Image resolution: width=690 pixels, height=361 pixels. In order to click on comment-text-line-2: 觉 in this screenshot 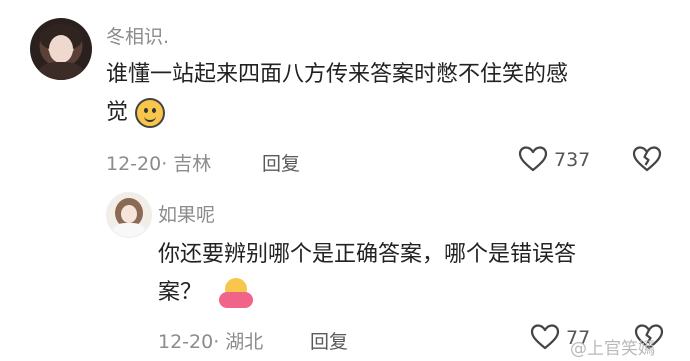, I will do `click(117, 112)`.